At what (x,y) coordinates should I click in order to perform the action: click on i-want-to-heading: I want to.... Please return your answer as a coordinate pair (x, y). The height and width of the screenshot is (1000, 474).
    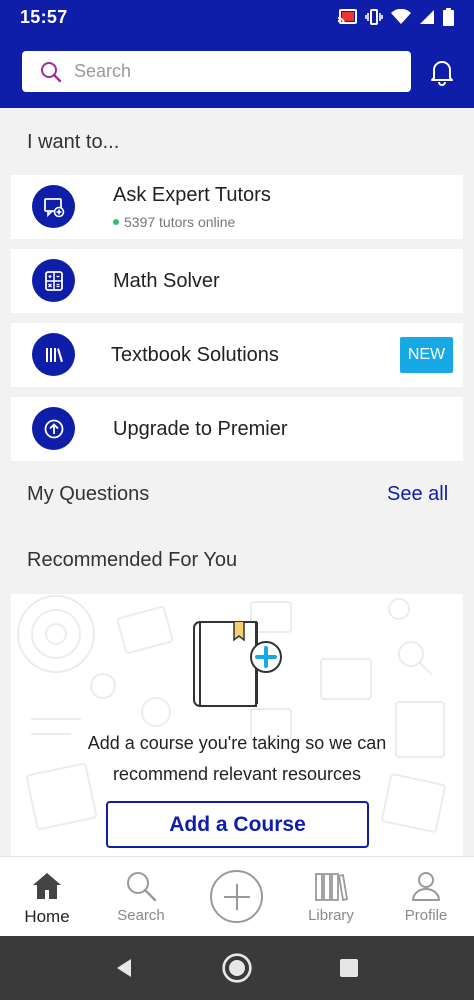
    Looking at the image, I should click on (73, 142).